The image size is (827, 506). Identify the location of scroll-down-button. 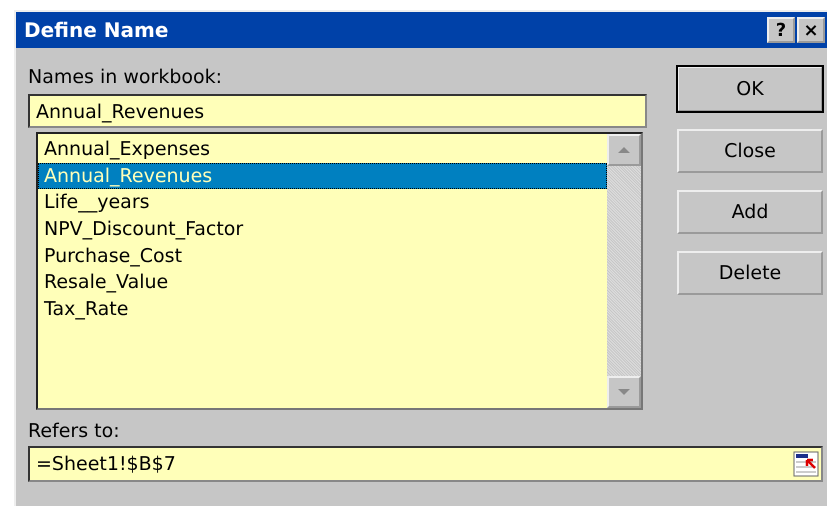
(624, 392).